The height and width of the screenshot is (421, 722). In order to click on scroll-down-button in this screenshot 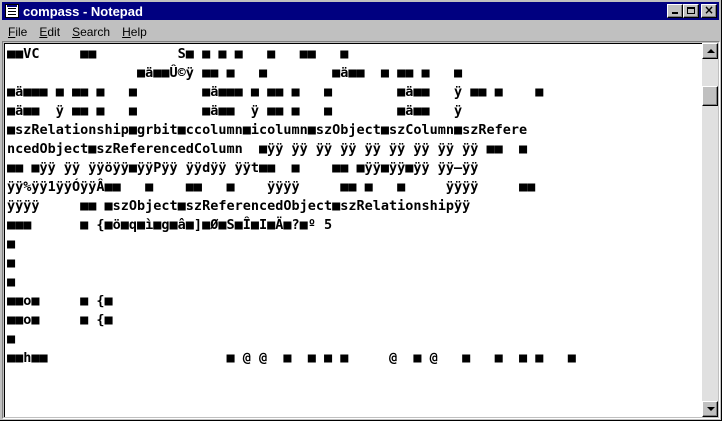, I will do `click(710, 409)`.